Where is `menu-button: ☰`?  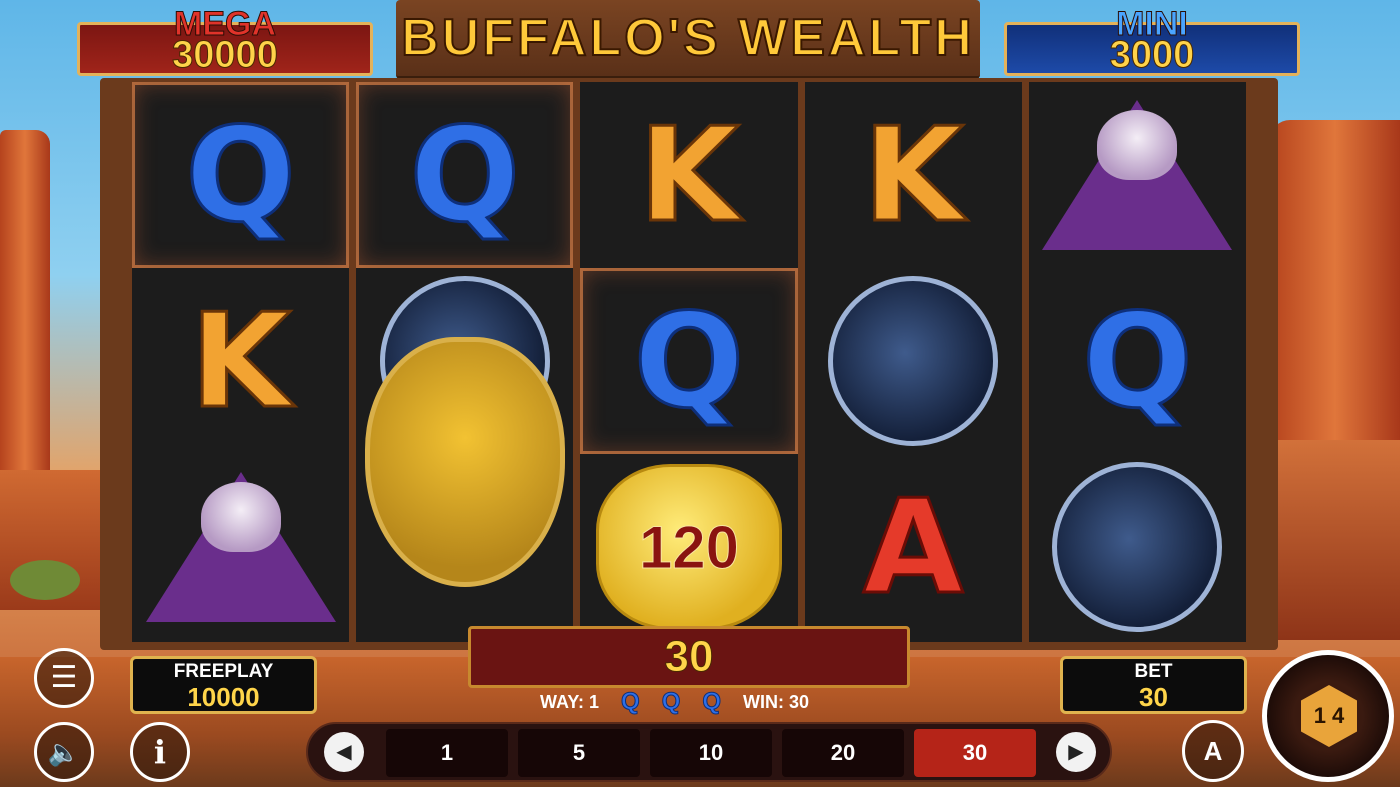 menu-button: ☰ is located at coordinates (64, 678).